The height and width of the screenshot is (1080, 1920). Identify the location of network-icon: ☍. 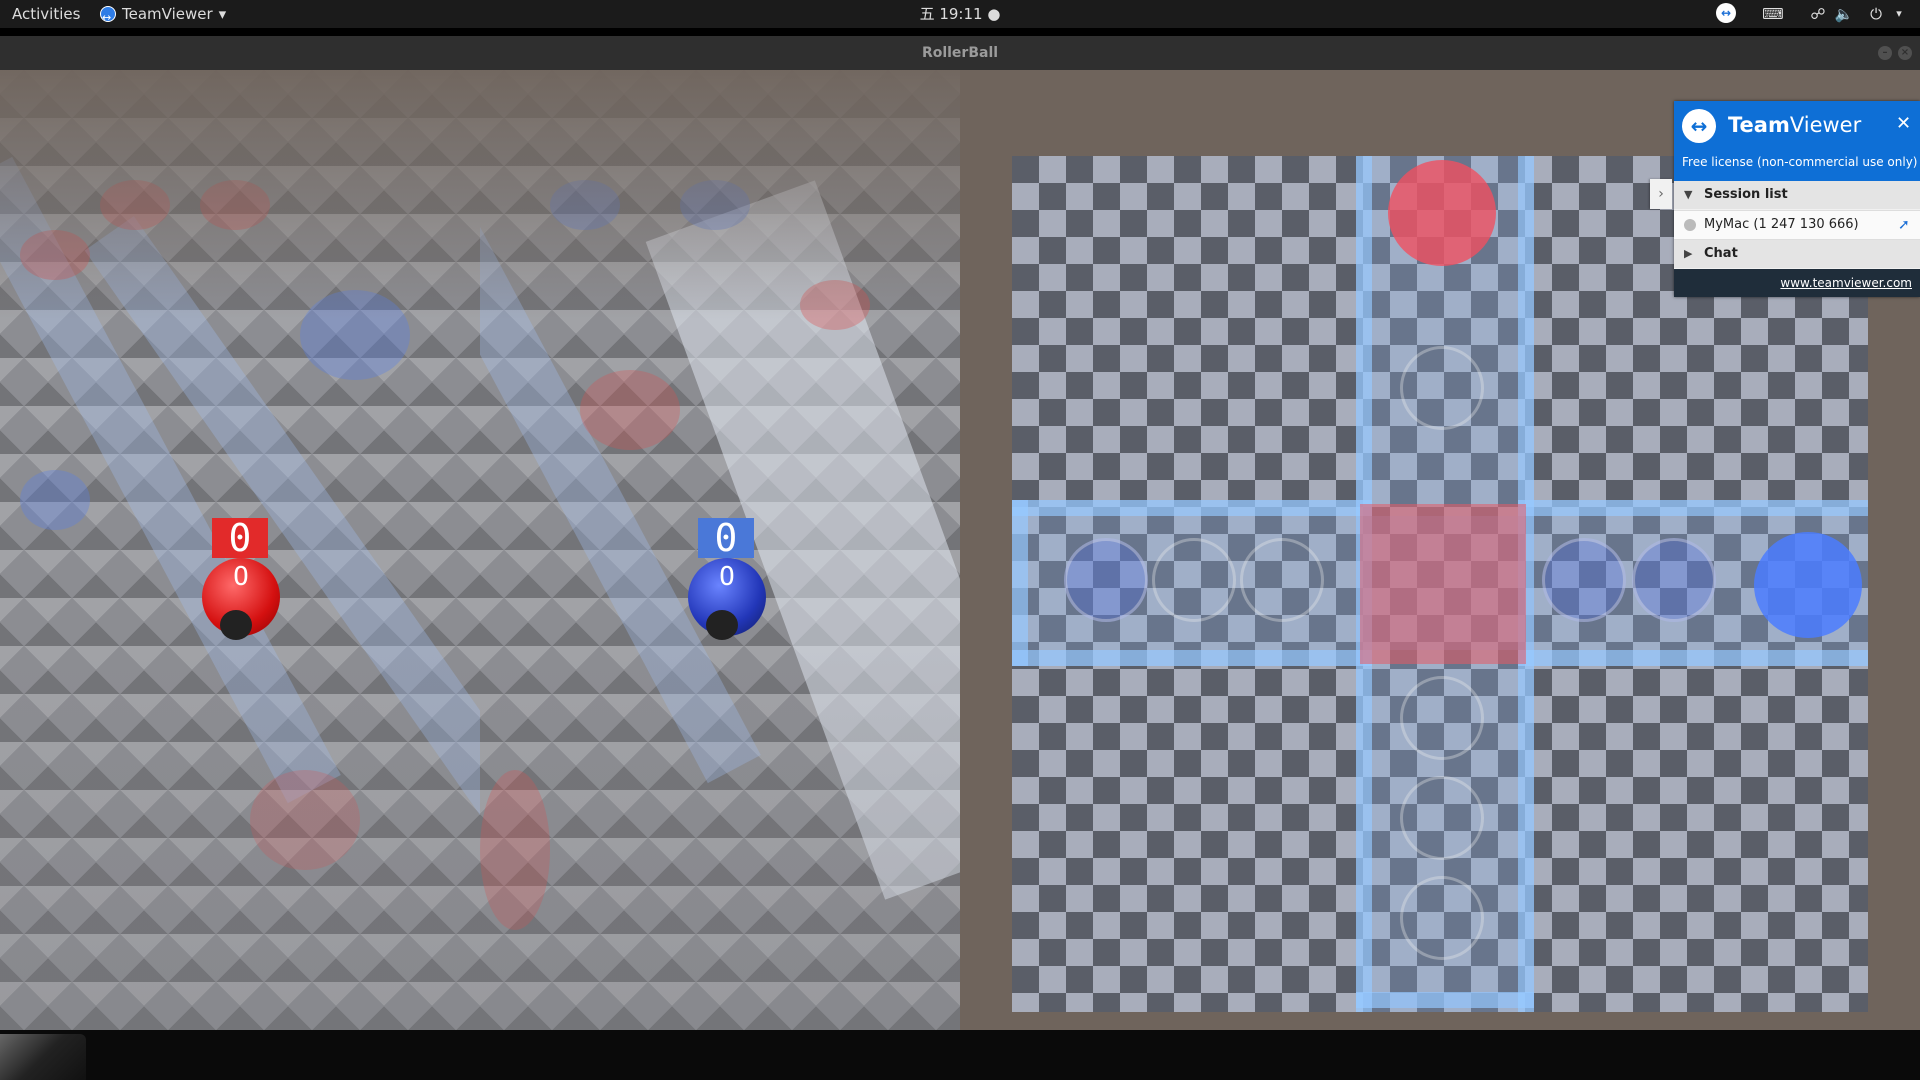
(1818, 14).